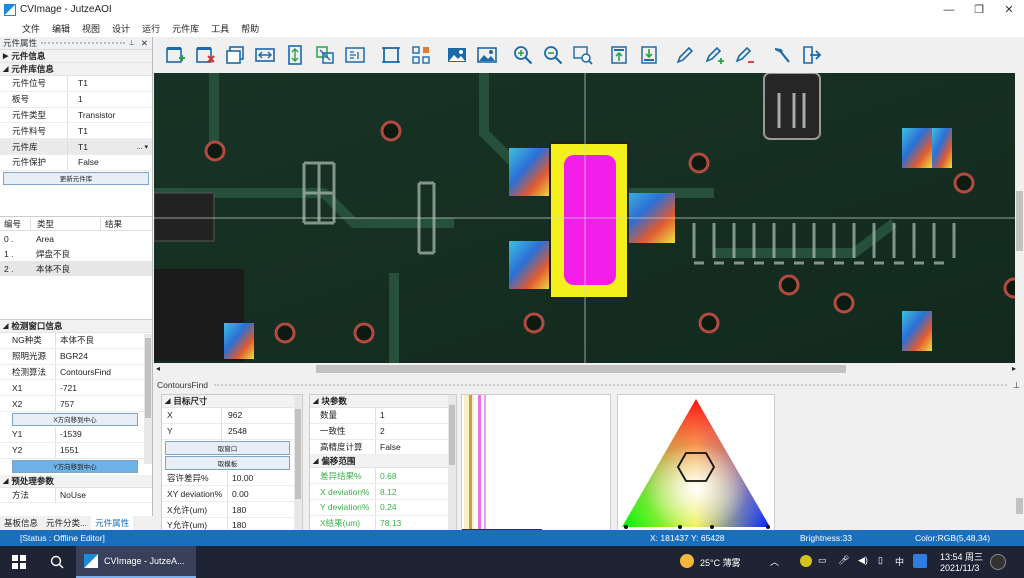  What do you see at coordinates (457, 55) in the screenshot?
I see `image-icon` at bounding box center [457, 55].